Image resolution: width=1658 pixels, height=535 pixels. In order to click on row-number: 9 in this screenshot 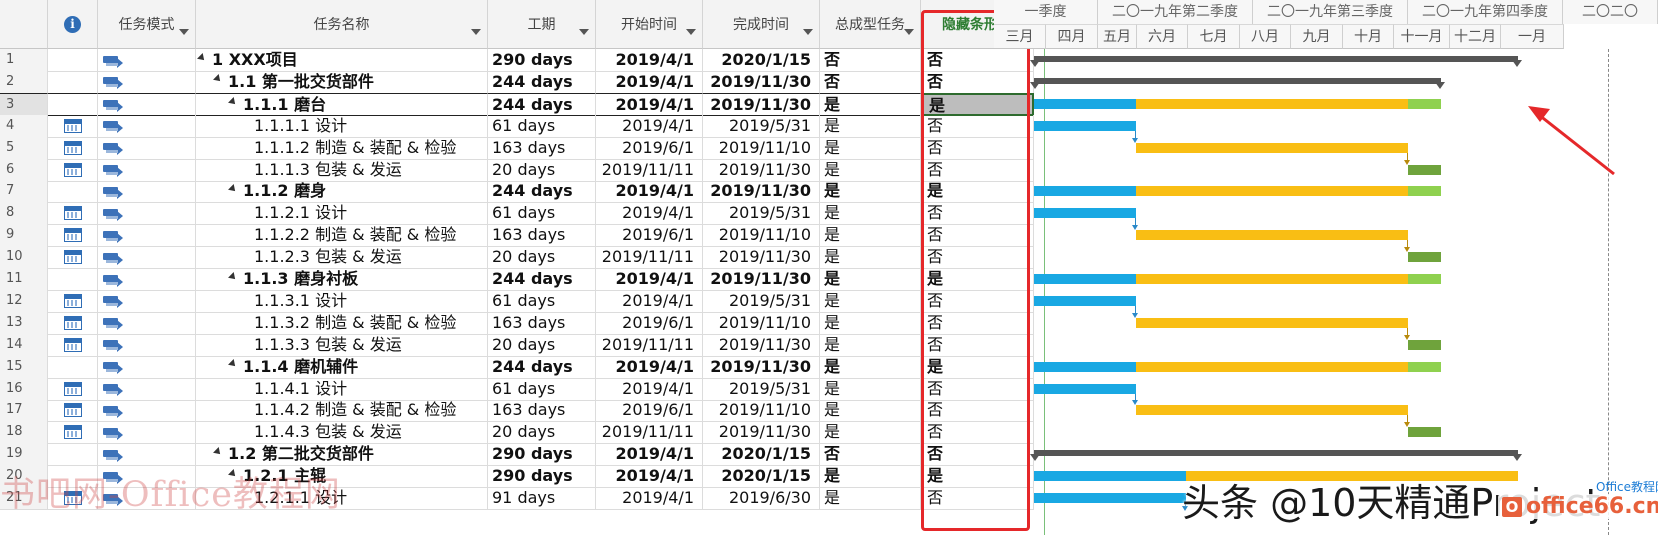, I will do `click(24, 236)`.